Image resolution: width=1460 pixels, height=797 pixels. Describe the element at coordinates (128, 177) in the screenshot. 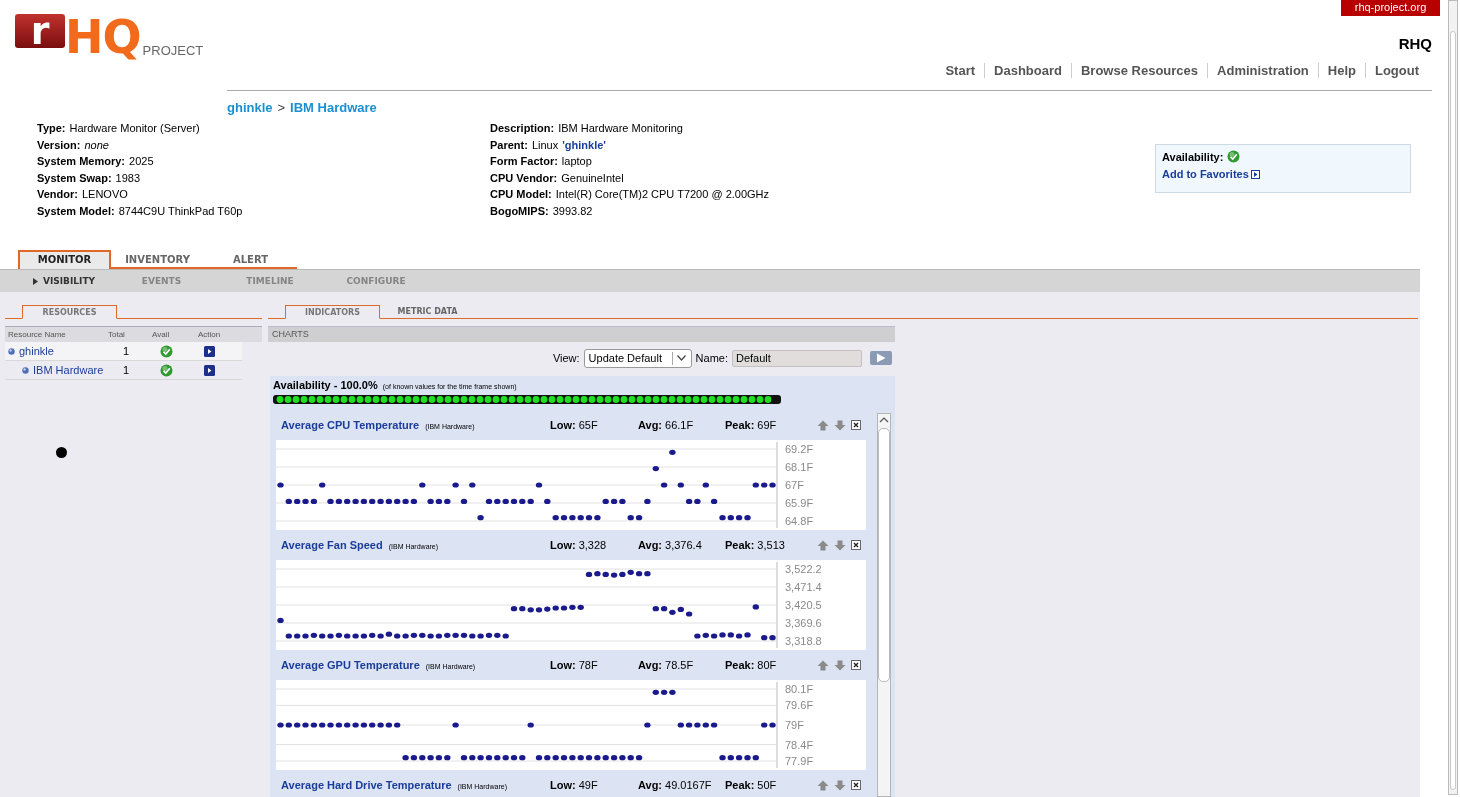

I see `property-value: 1983` at that location.